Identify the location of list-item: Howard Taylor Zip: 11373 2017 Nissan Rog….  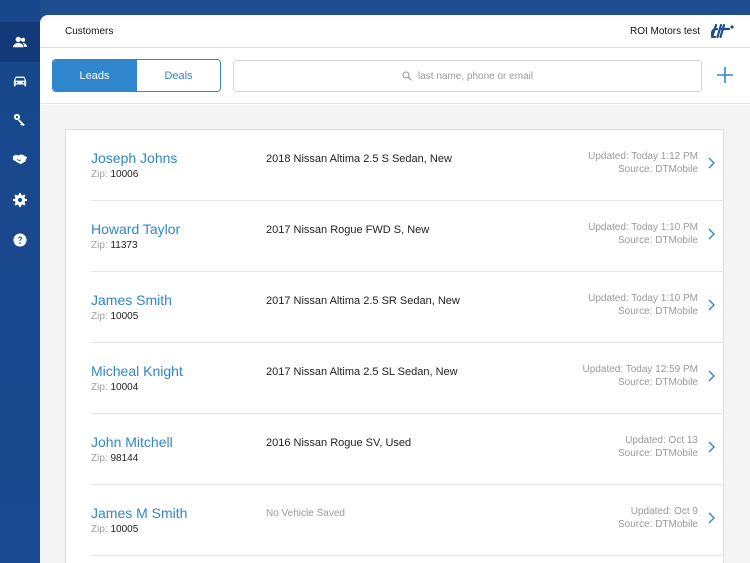
(394, 236).